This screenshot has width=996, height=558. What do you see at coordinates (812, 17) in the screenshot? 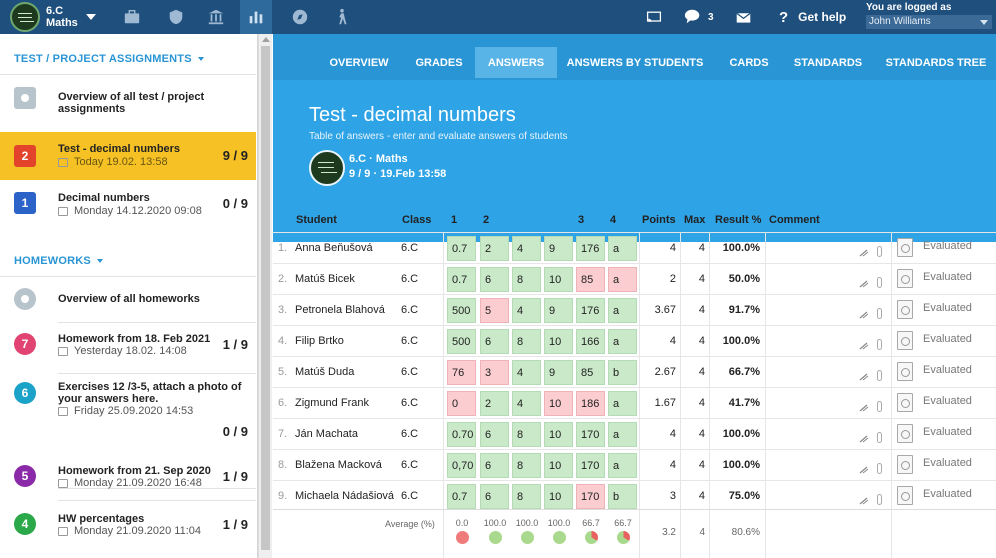
I see `help-button: ? Get help` at bounding box center [812, 17].